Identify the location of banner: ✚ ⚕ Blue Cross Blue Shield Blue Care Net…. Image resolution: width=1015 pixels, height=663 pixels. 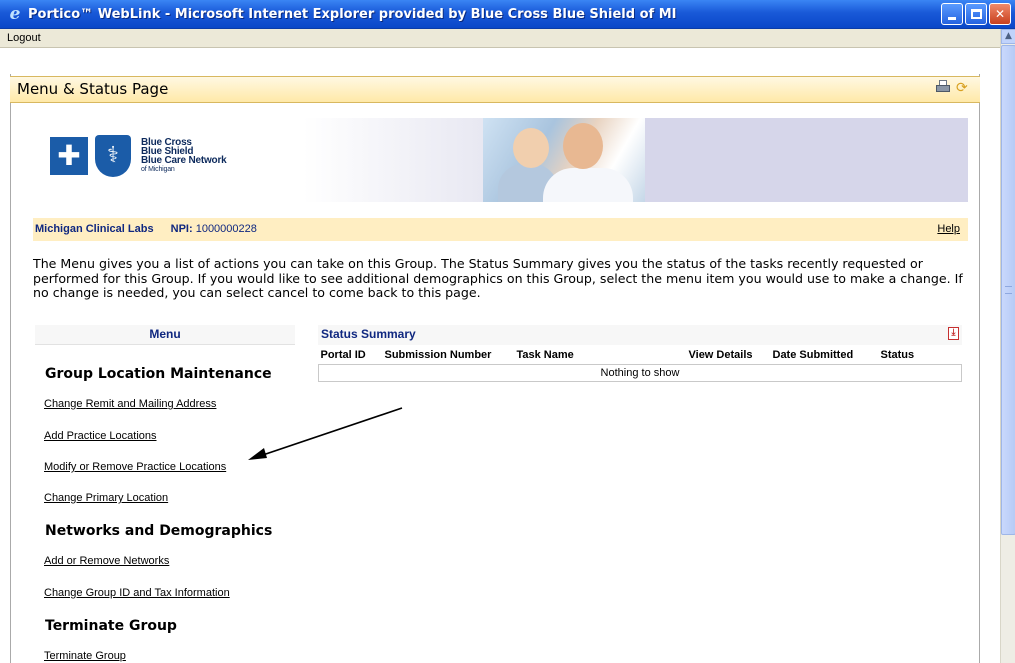
(500, 160).